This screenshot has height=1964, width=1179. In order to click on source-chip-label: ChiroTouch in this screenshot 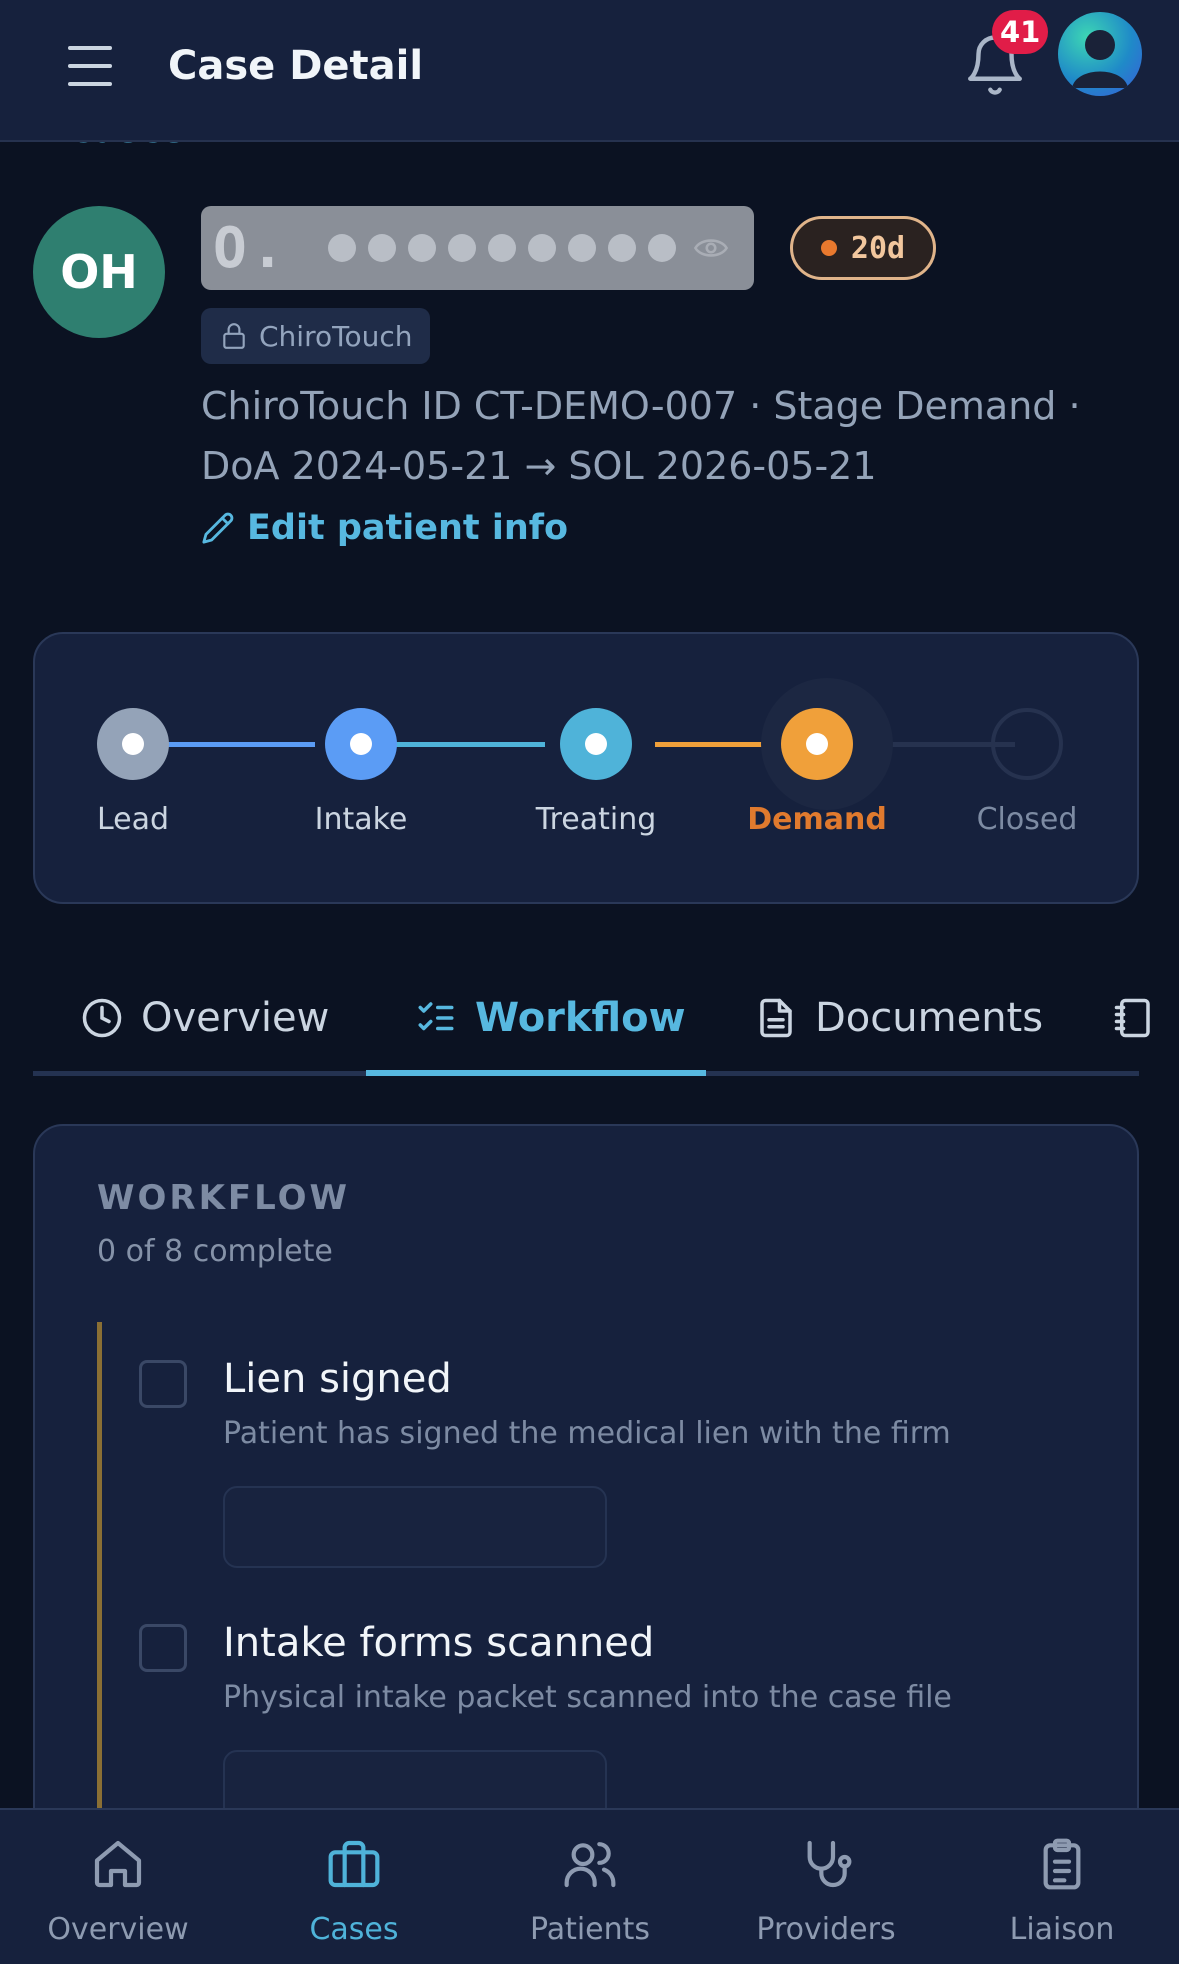, I will do `click(336, 336)`.